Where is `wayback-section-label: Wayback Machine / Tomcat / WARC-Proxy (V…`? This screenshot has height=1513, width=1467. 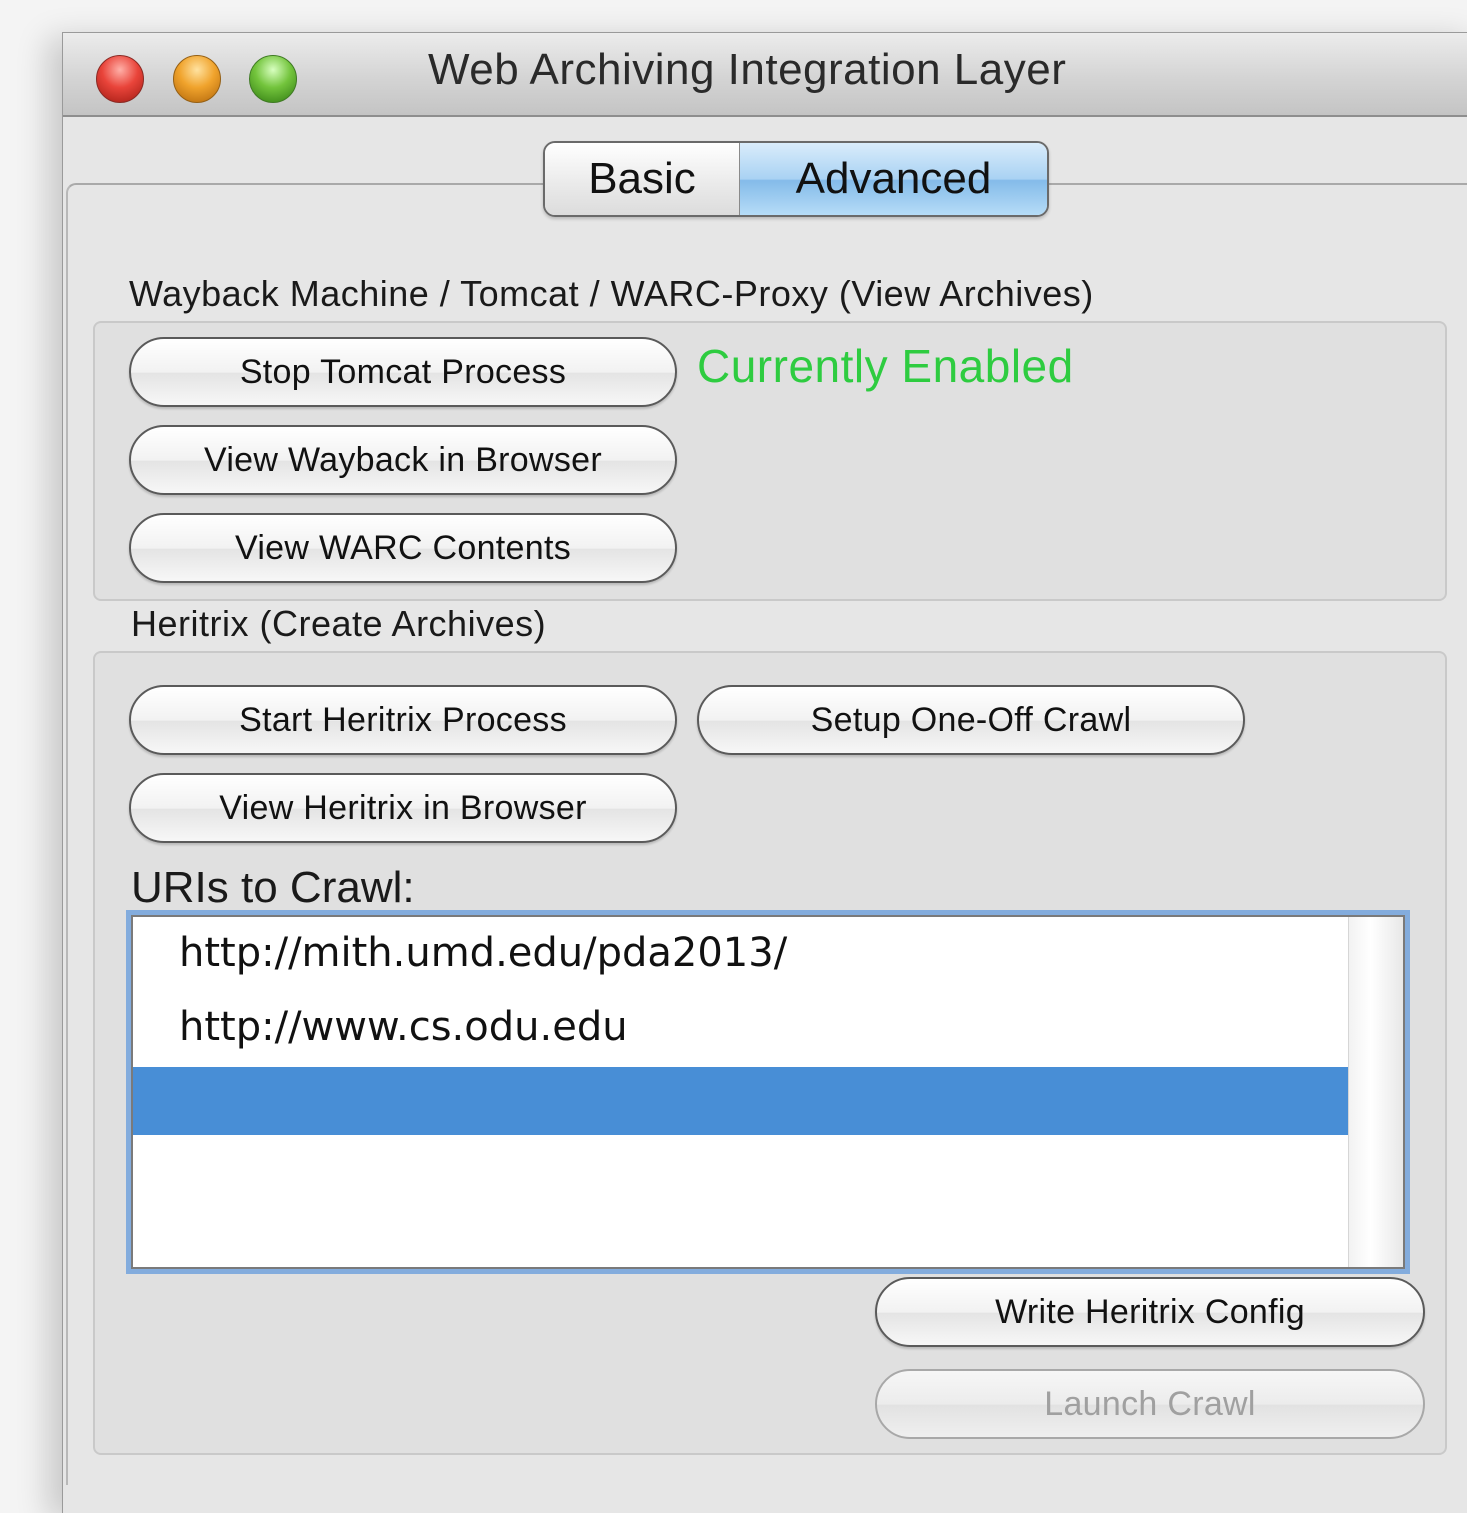 wayback-section-label: Wayback Machine / Tomcat / WARC-Proxy (V… is located at coordinates (611, 293).